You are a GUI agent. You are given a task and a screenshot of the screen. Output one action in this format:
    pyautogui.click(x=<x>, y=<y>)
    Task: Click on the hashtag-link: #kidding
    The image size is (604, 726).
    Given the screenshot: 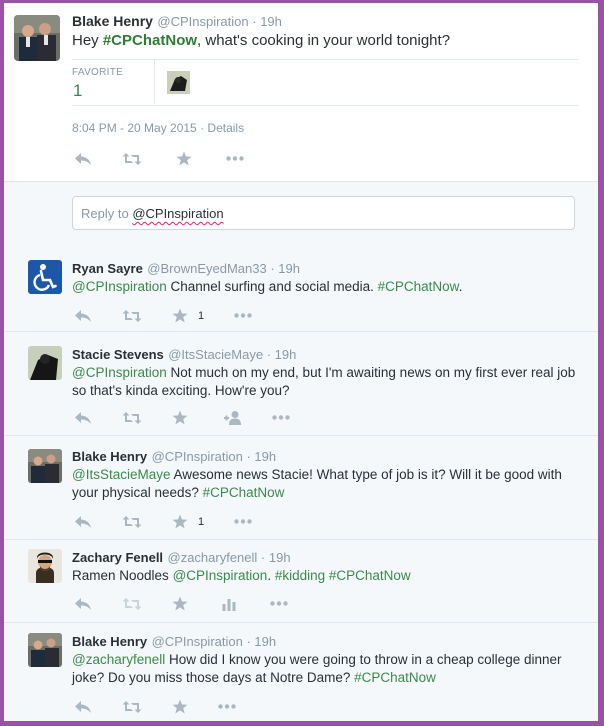 What is the action you would take?
    pyautogui.click(x=300, y=575)
    